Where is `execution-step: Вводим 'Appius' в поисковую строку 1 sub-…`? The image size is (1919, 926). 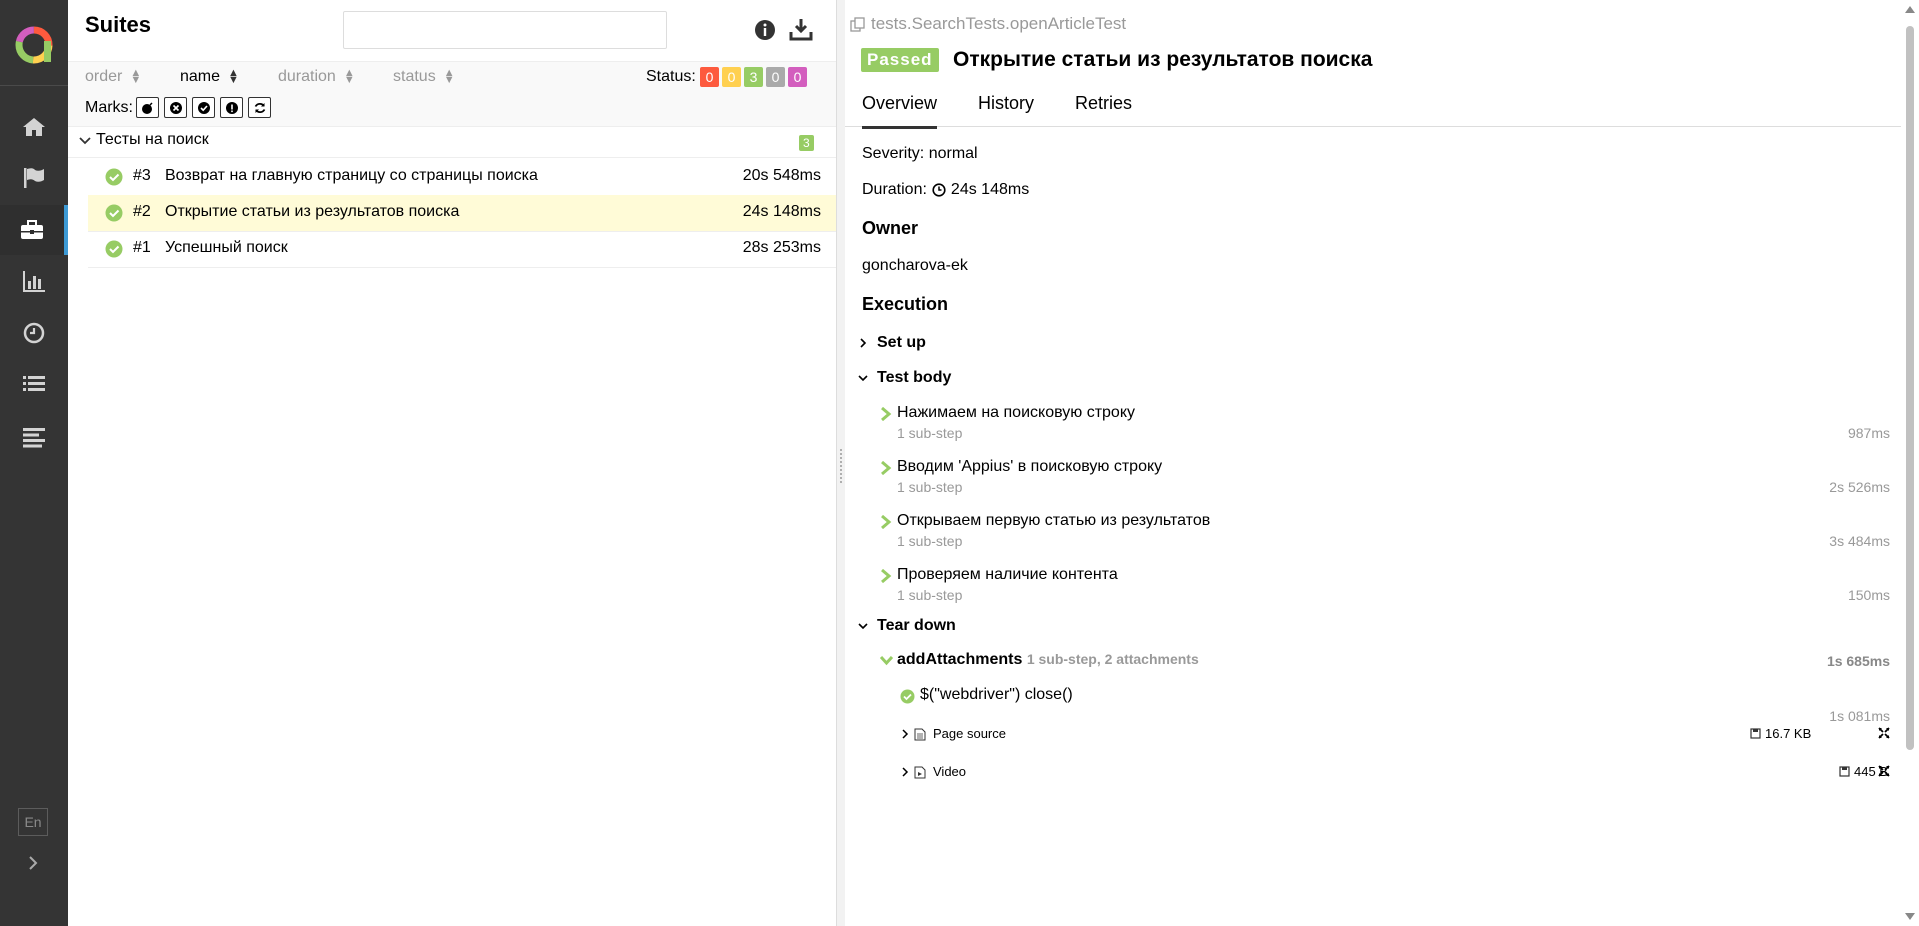
execution-step: Вводим 'Appius' в поисковую строку 1 sub-… is located at coordinates (1385, 484).